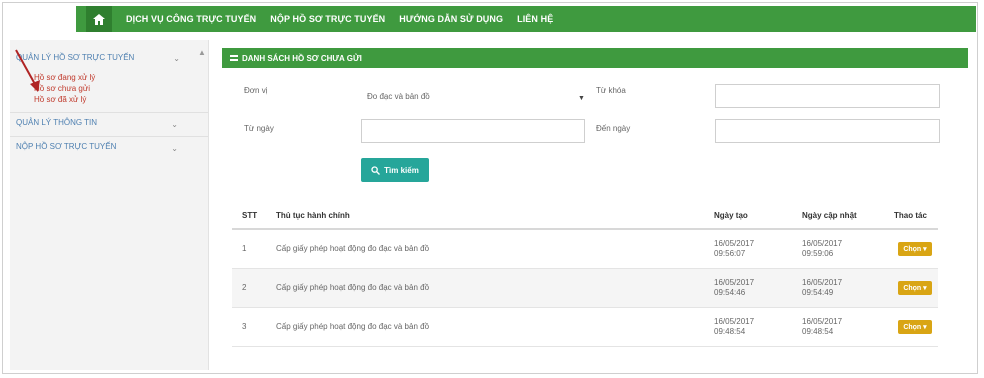  I want to click on cell-ngay-tao: 16/05/2017 09:48:54, so click(734, 327).